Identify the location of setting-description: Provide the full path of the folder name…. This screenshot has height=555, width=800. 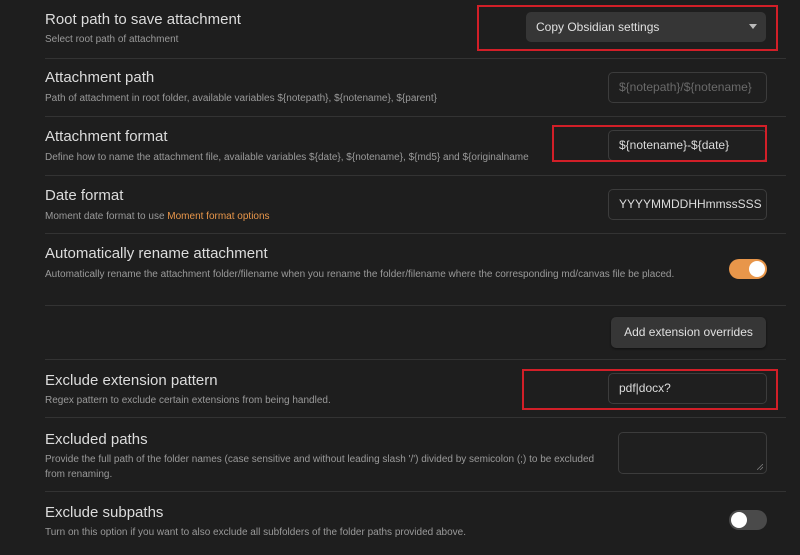
(320, 467).